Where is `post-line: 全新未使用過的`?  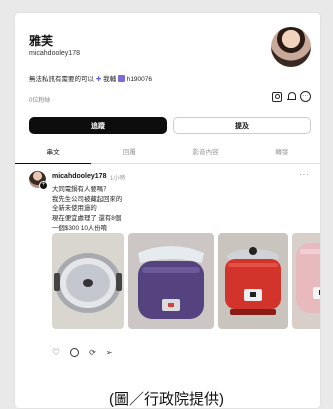 post-line: 全新未使用過的 is located at coordinates (74, 209).